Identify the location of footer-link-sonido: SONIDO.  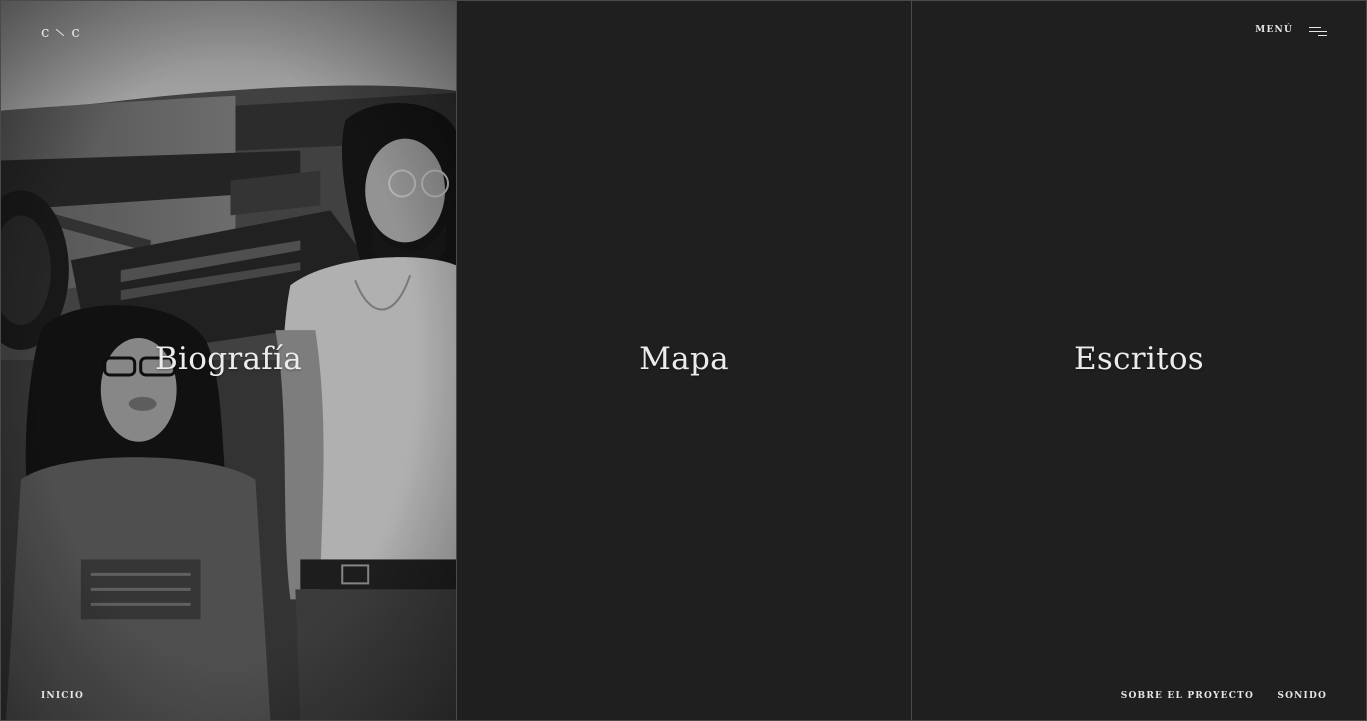
(1302, 696).